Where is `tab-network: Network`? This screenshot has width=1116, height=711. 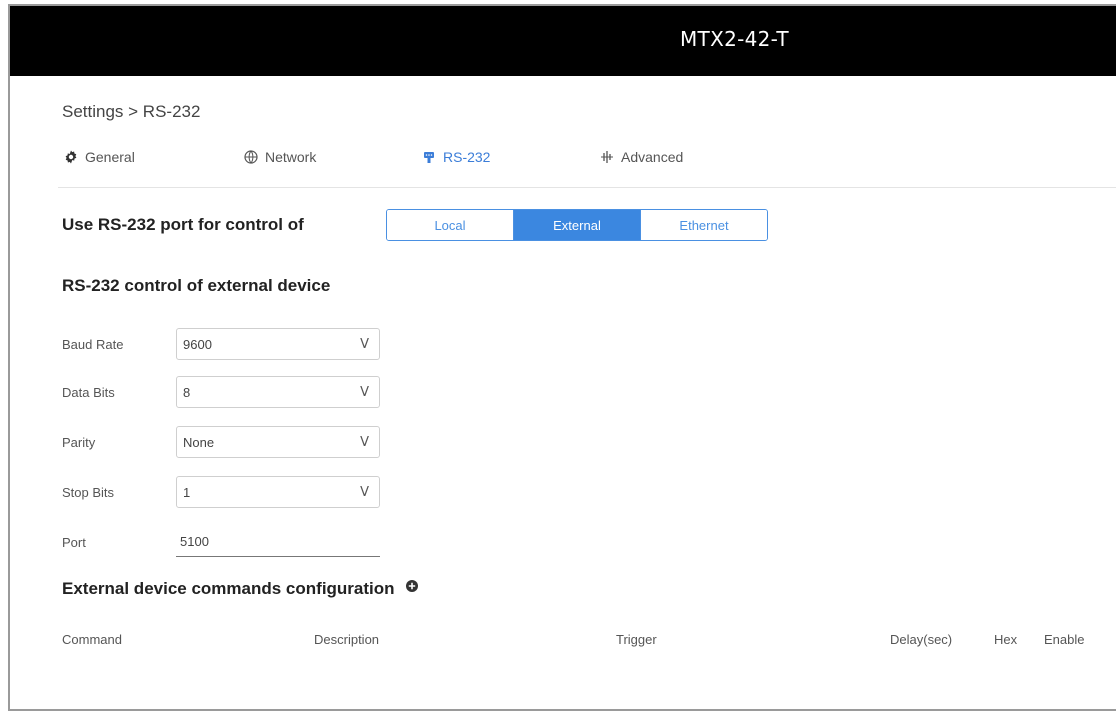 tab-network: Network is located at coordinates (280, 157).